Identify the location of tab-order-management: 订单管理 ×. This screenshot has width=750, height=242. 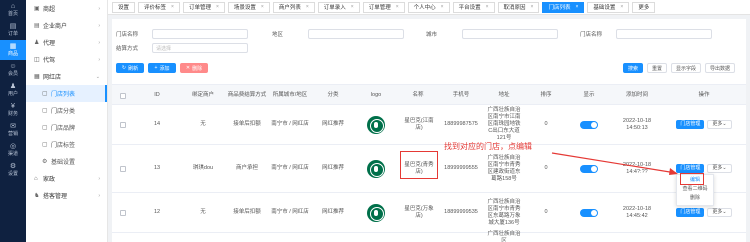
(203, 7).